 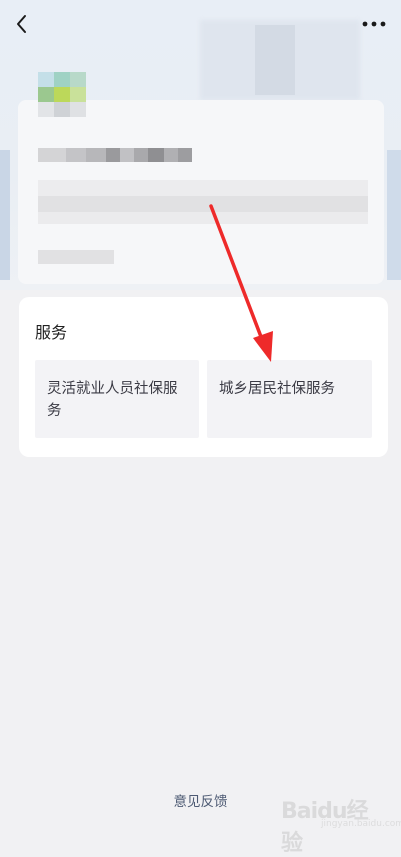 What do you see at coordinates (76, 258) in the screenshot?
I see `blurred-id` at bounding box center [76, 258].